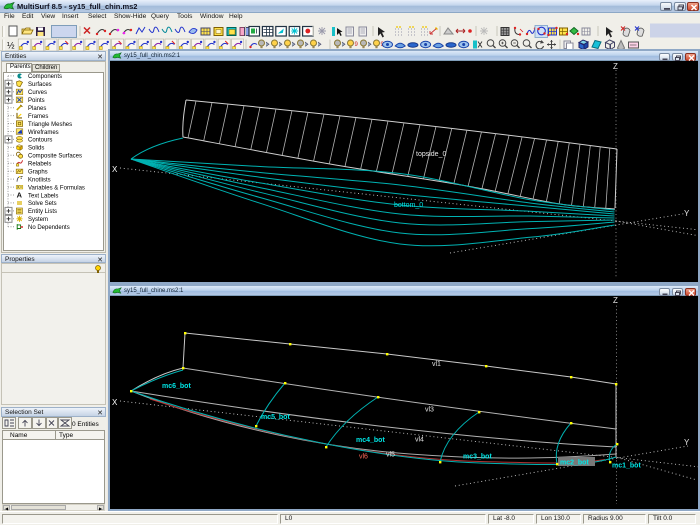 The width and height of the screenshot is (700, 525). Describe the element at coordinates (36, 149) in the screenshot. I see `svg-text: Solids` at that location.